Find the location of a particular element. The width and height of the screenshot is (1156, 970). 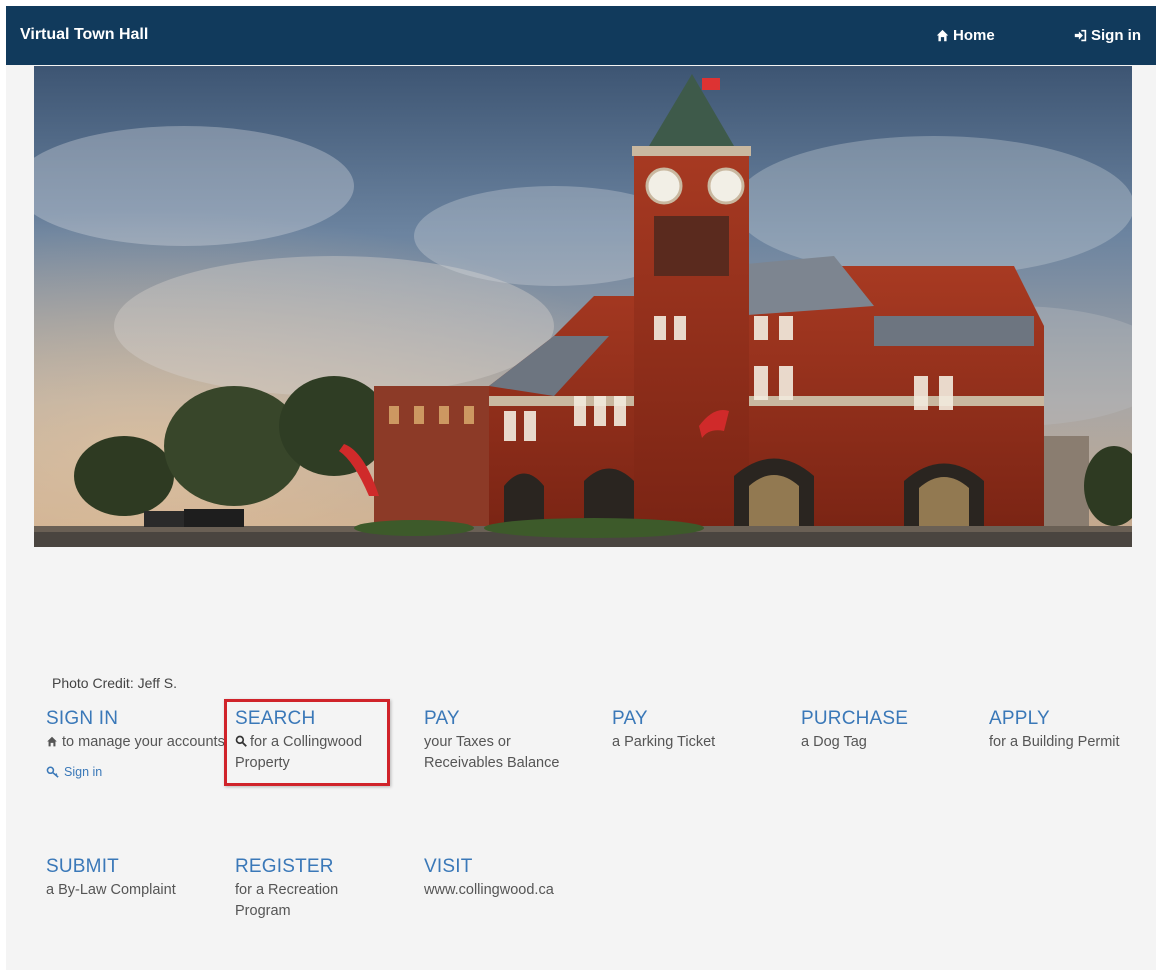

nav-home-link: Home is located at coordinates (965, 35).